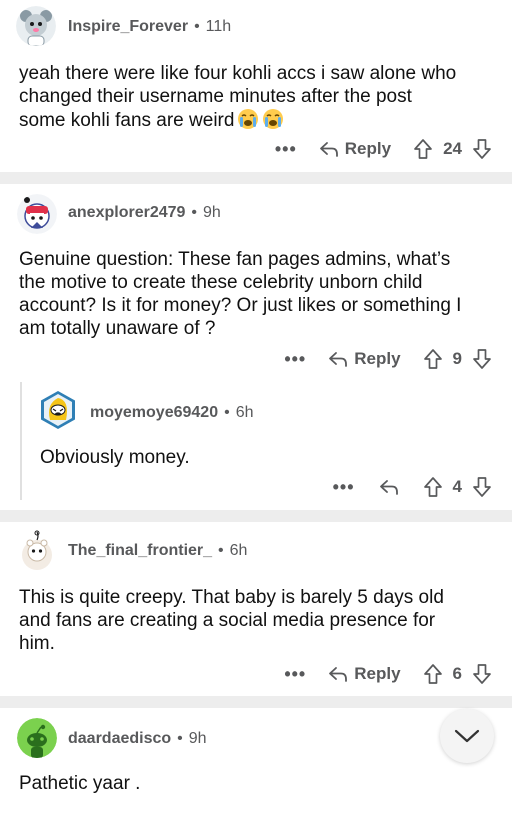 This screenshot has width=512, height=814. What do you see at coordinates (218, 26) in the screenshot?
I see `timestamp: 11h` at bounding box center [218, 26].